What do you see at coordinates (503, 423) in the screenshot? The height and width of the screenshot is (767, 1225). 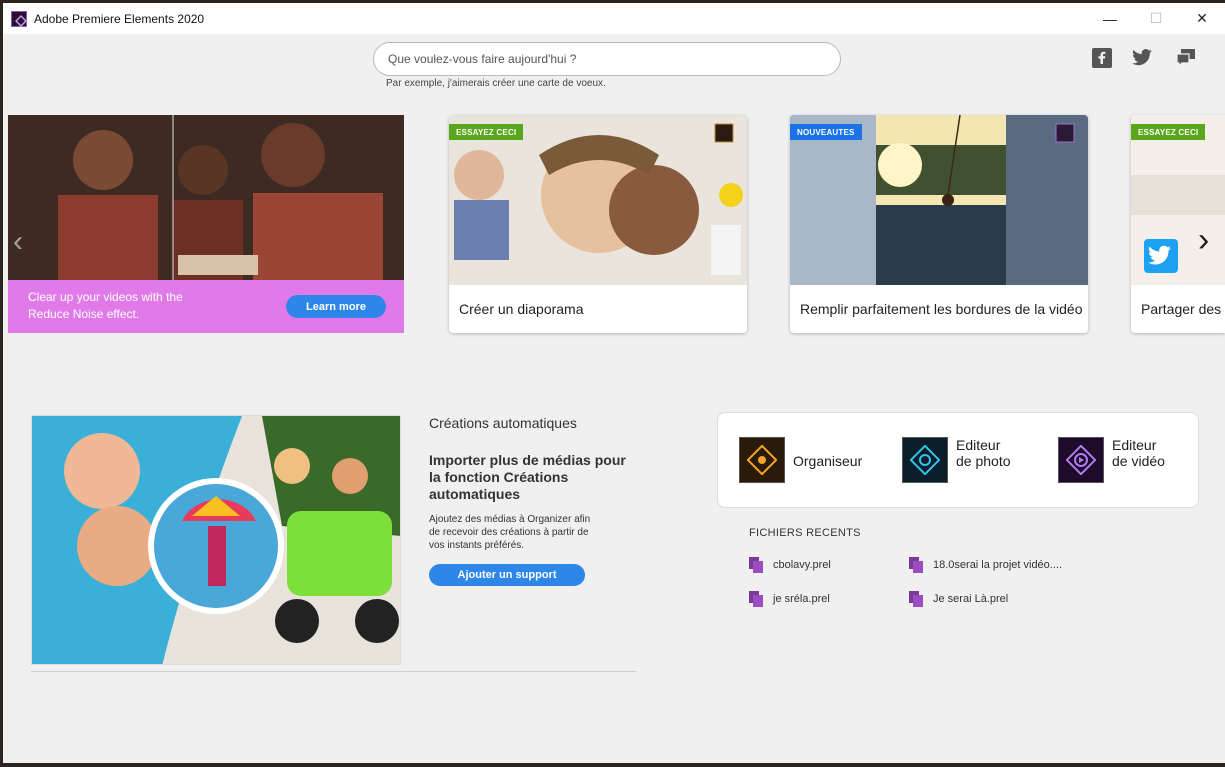 I see `auto-creations-title: Créations automatiques` at bounding box center [503, 423].